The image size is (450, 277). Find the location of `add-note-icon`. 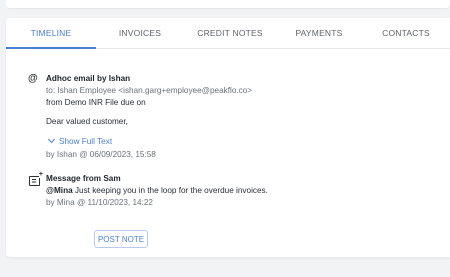

add-note-icon is located at coordinates (36, 178).